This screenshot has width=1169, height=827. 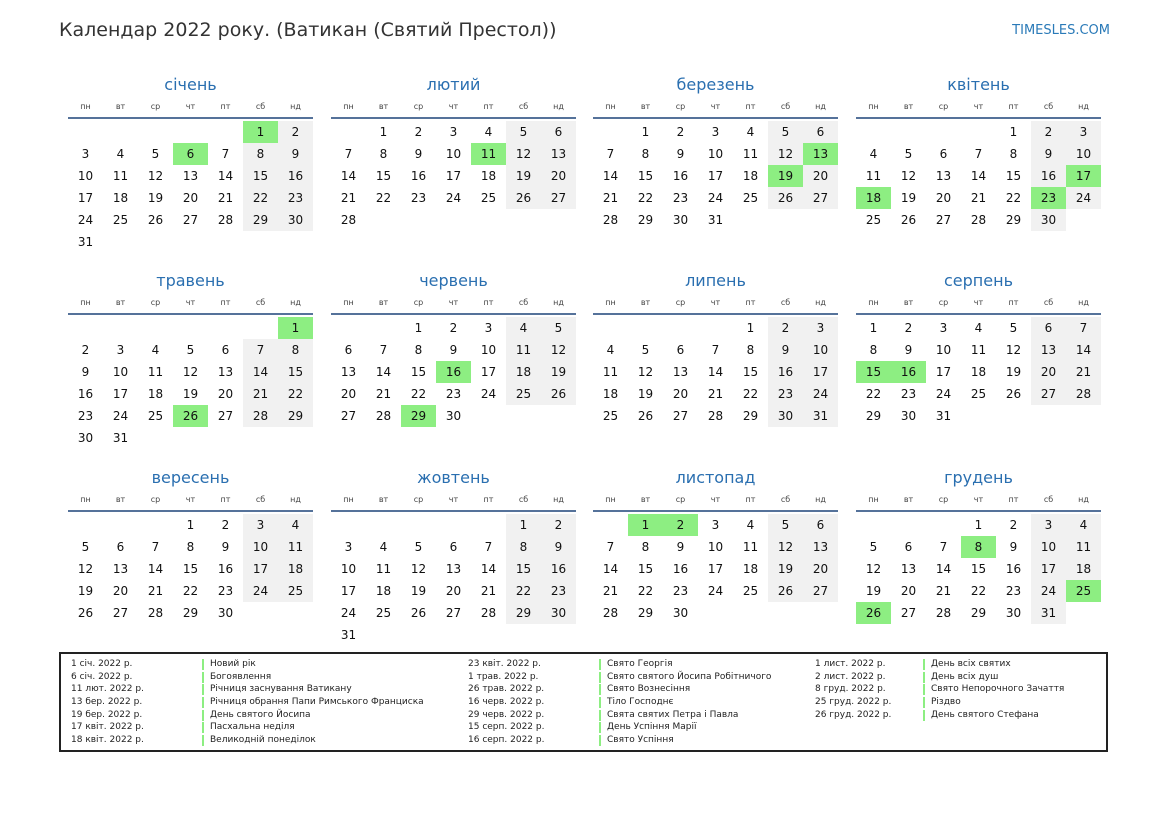 What do you see at coordinates (558, 154) in the screenshot?
I see `day-cell: 13` at bounding box center [558, 154].